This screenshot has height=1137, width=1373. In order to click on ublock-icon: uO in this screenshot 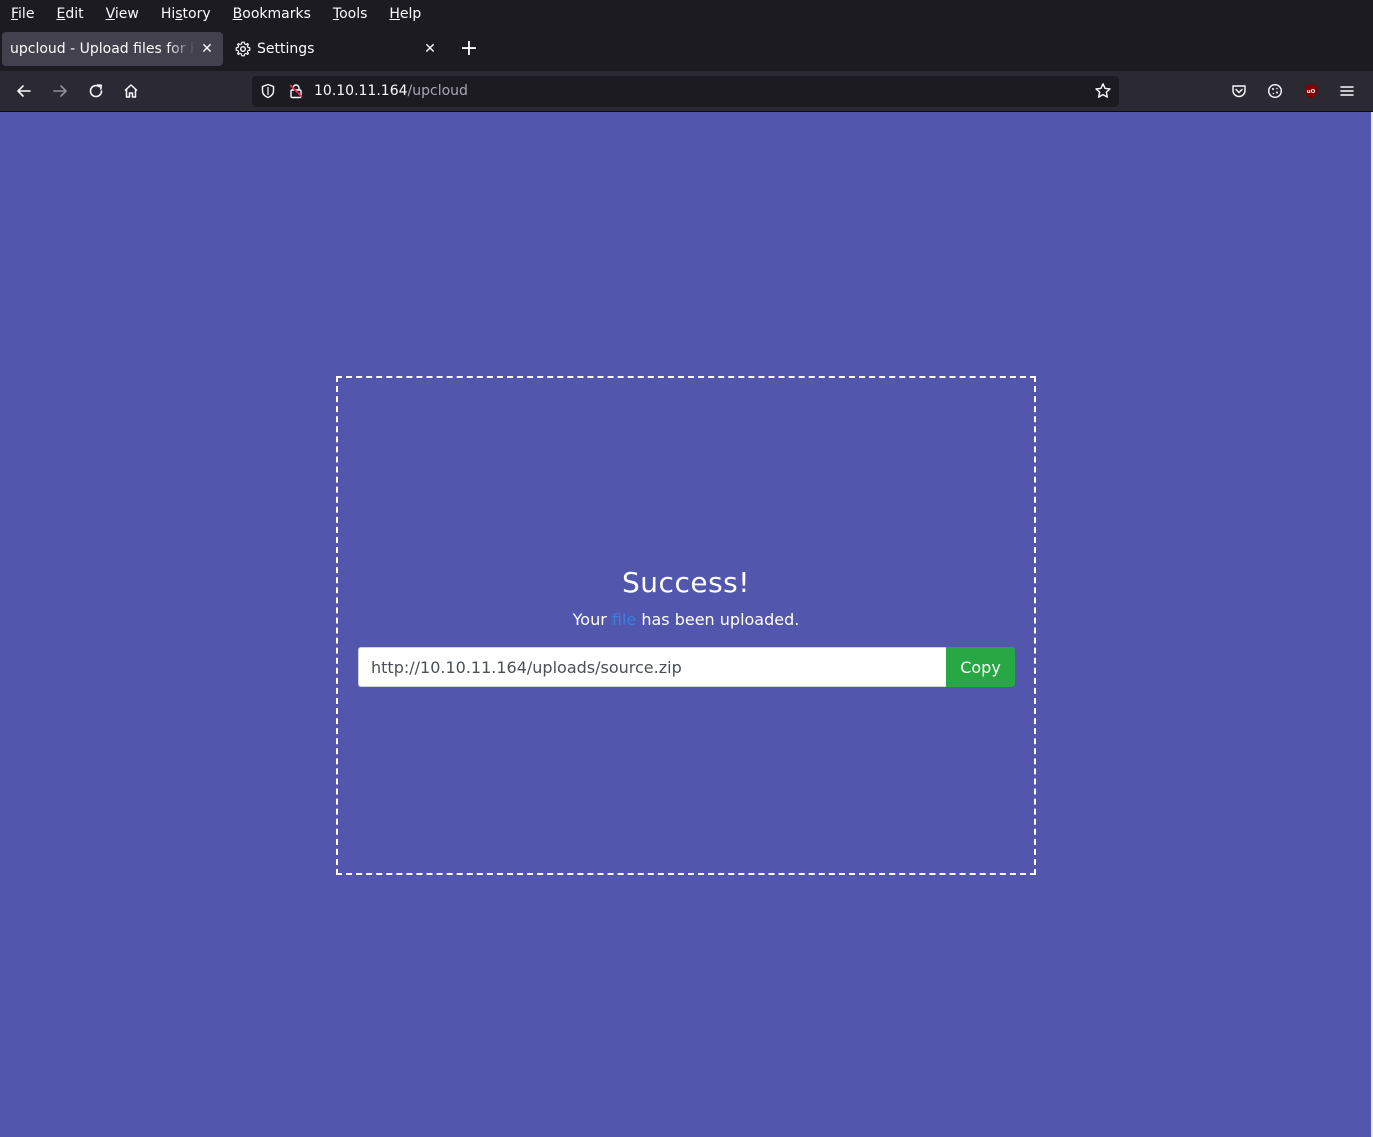, I will do `click(1311, 91)`.